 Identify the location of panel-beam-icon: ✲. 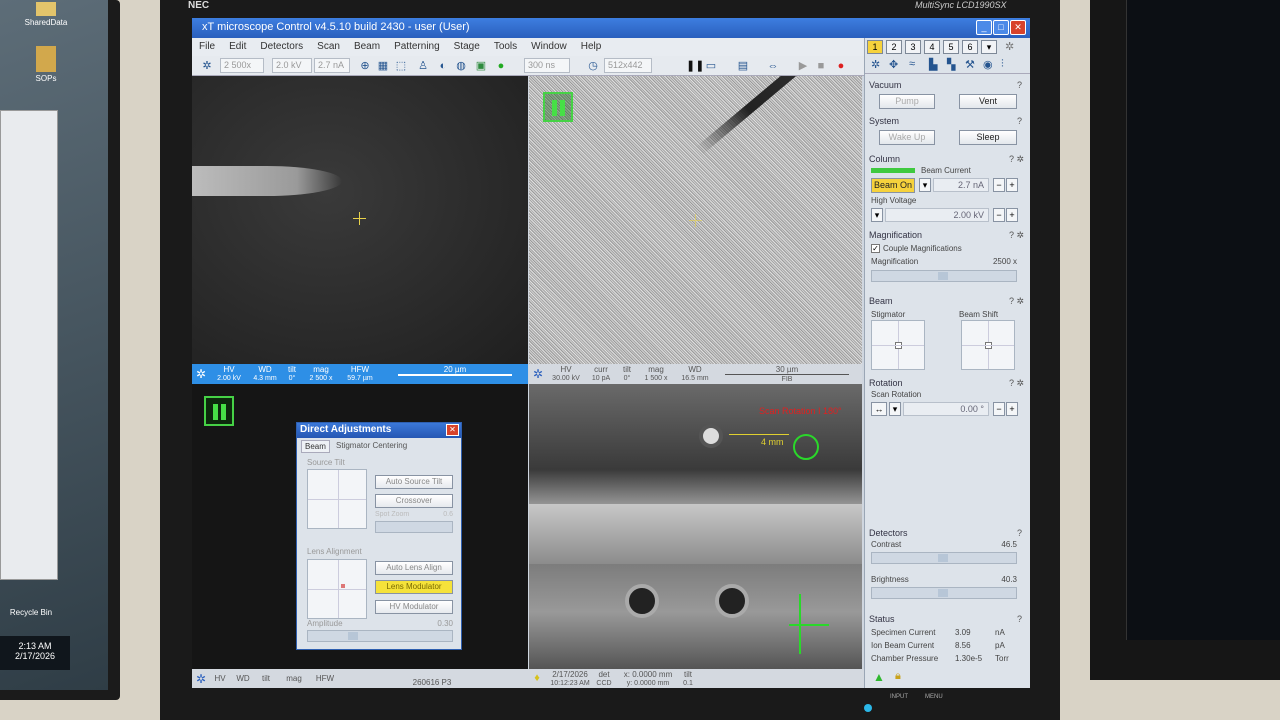
(875, 64).